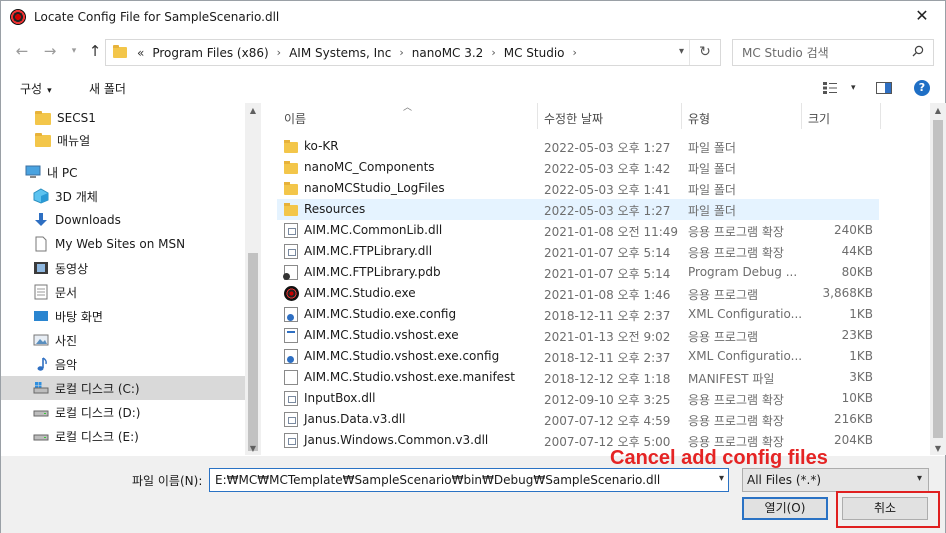  What do you see at coordinates (360, 293) in the screenshot?
I see `file-name: AIM.MC.Studio.exe` at bounding box center [360, 293].